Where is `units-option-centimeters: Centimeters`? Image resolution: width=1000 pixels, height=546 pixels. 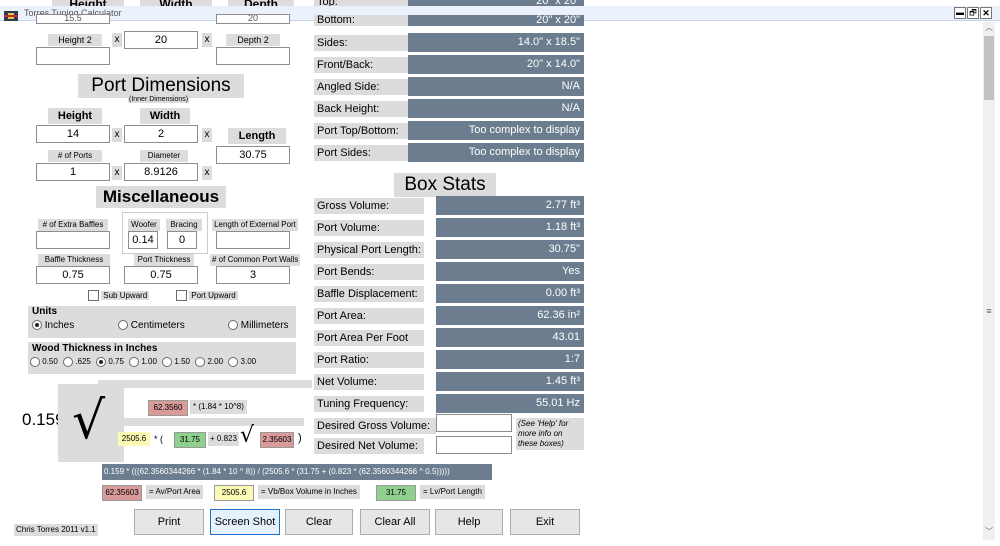 units-option-centimeters: Centimeters is located at coordinates (151, 325).